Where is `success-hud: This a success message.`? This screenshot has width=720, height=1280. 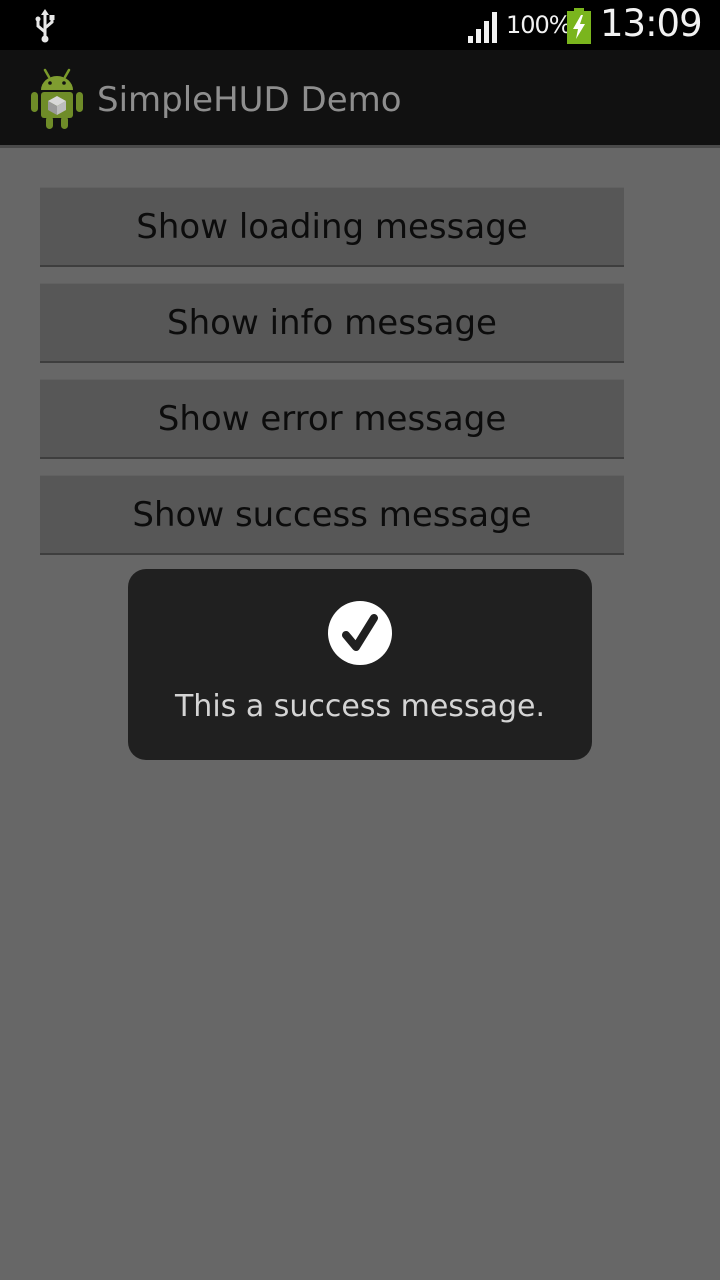 success-hud: This a success message. is located at coordinates (360, 664).